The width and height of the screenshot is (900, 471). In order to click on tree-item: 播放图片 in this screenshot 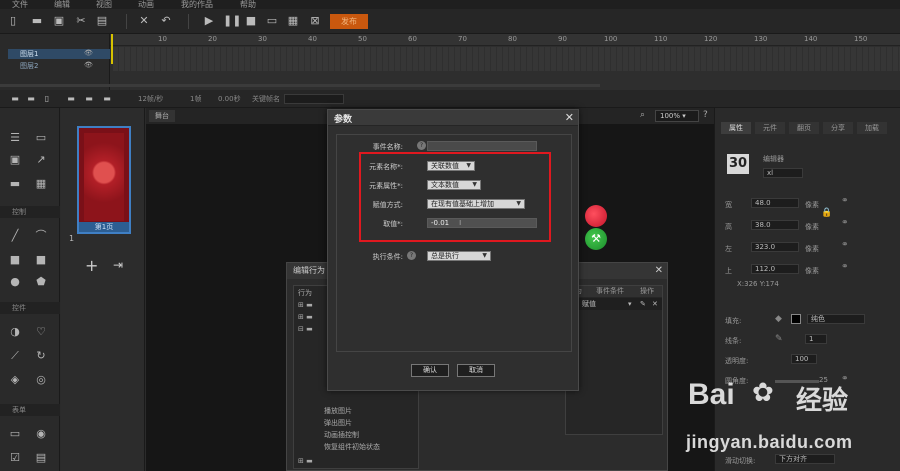, I will do `click(338, 411)`.